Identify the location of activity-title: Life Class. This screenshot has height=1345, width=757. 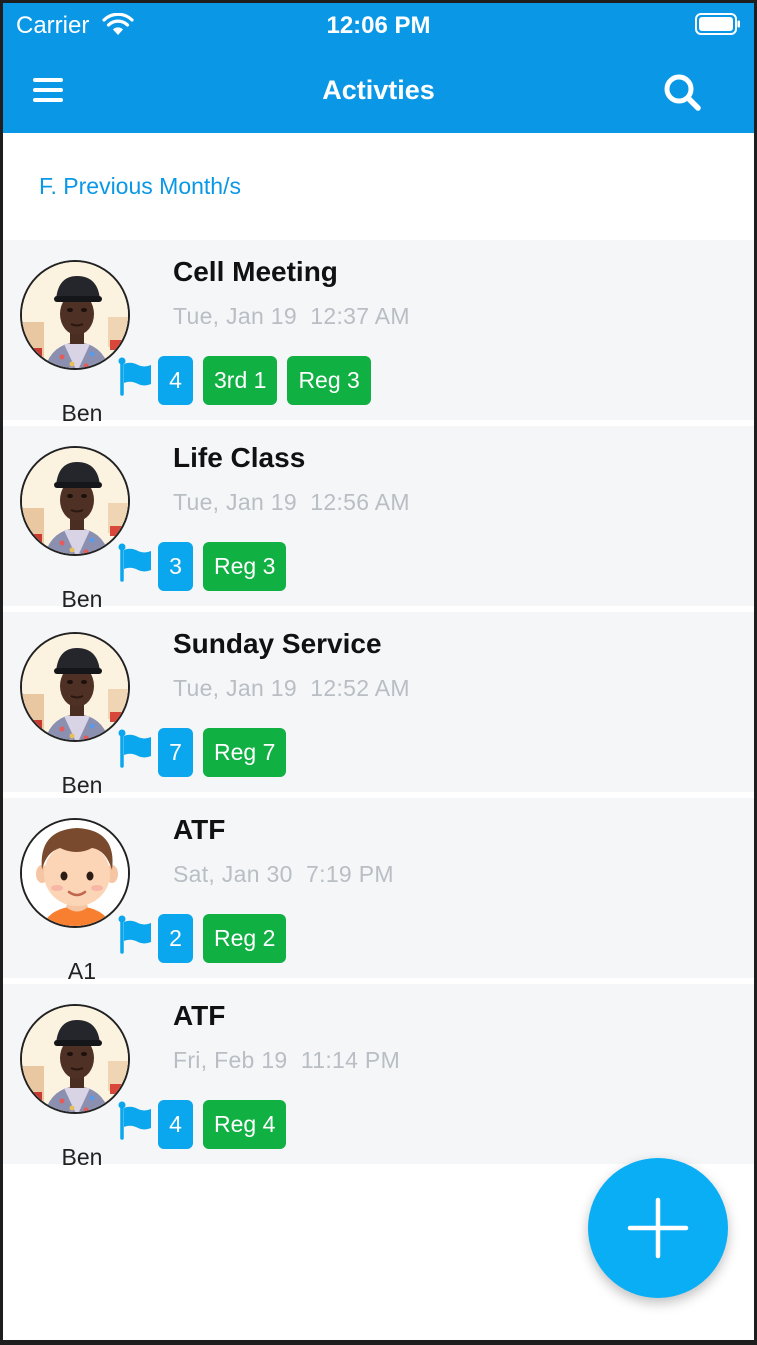
(239, 457).